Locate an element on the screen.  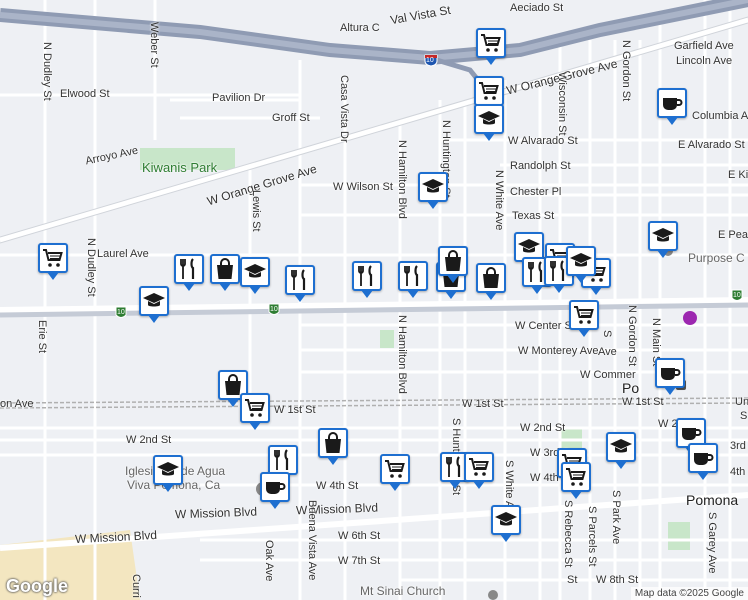
street-label: S Park Ave is located at coordinates (616, 517).